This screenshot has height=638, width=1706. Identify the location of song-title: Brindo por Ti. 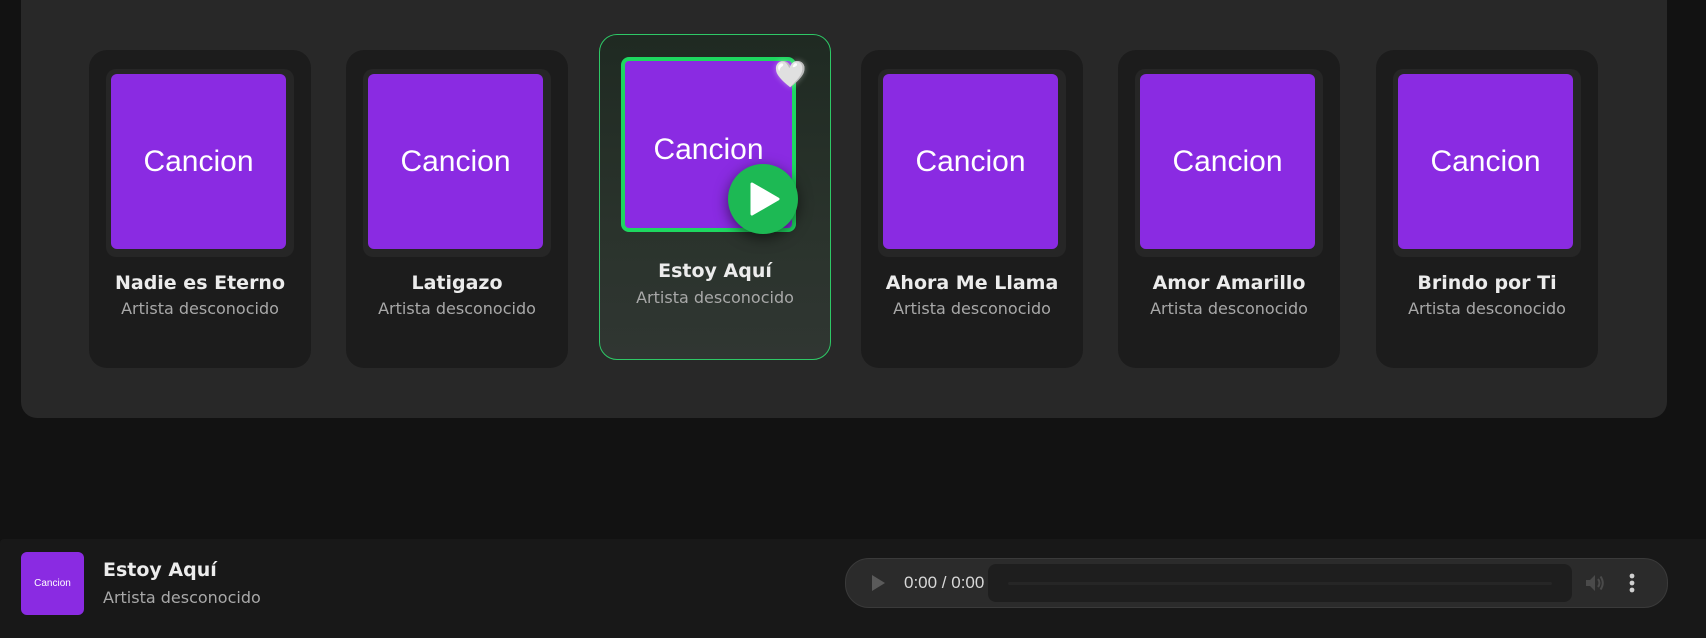
(1487, 283).